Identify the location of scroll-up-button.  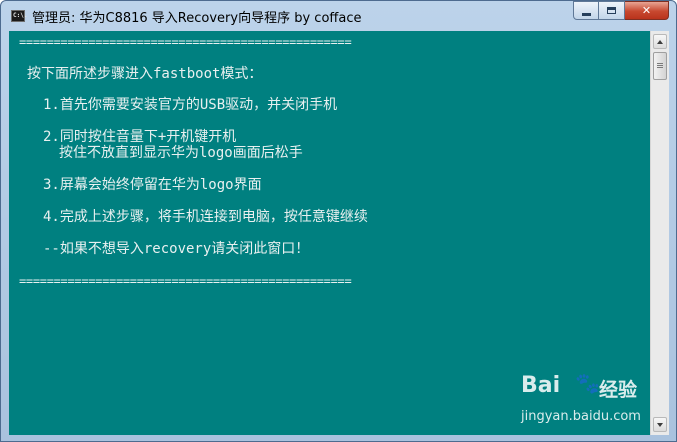
(660, 41).